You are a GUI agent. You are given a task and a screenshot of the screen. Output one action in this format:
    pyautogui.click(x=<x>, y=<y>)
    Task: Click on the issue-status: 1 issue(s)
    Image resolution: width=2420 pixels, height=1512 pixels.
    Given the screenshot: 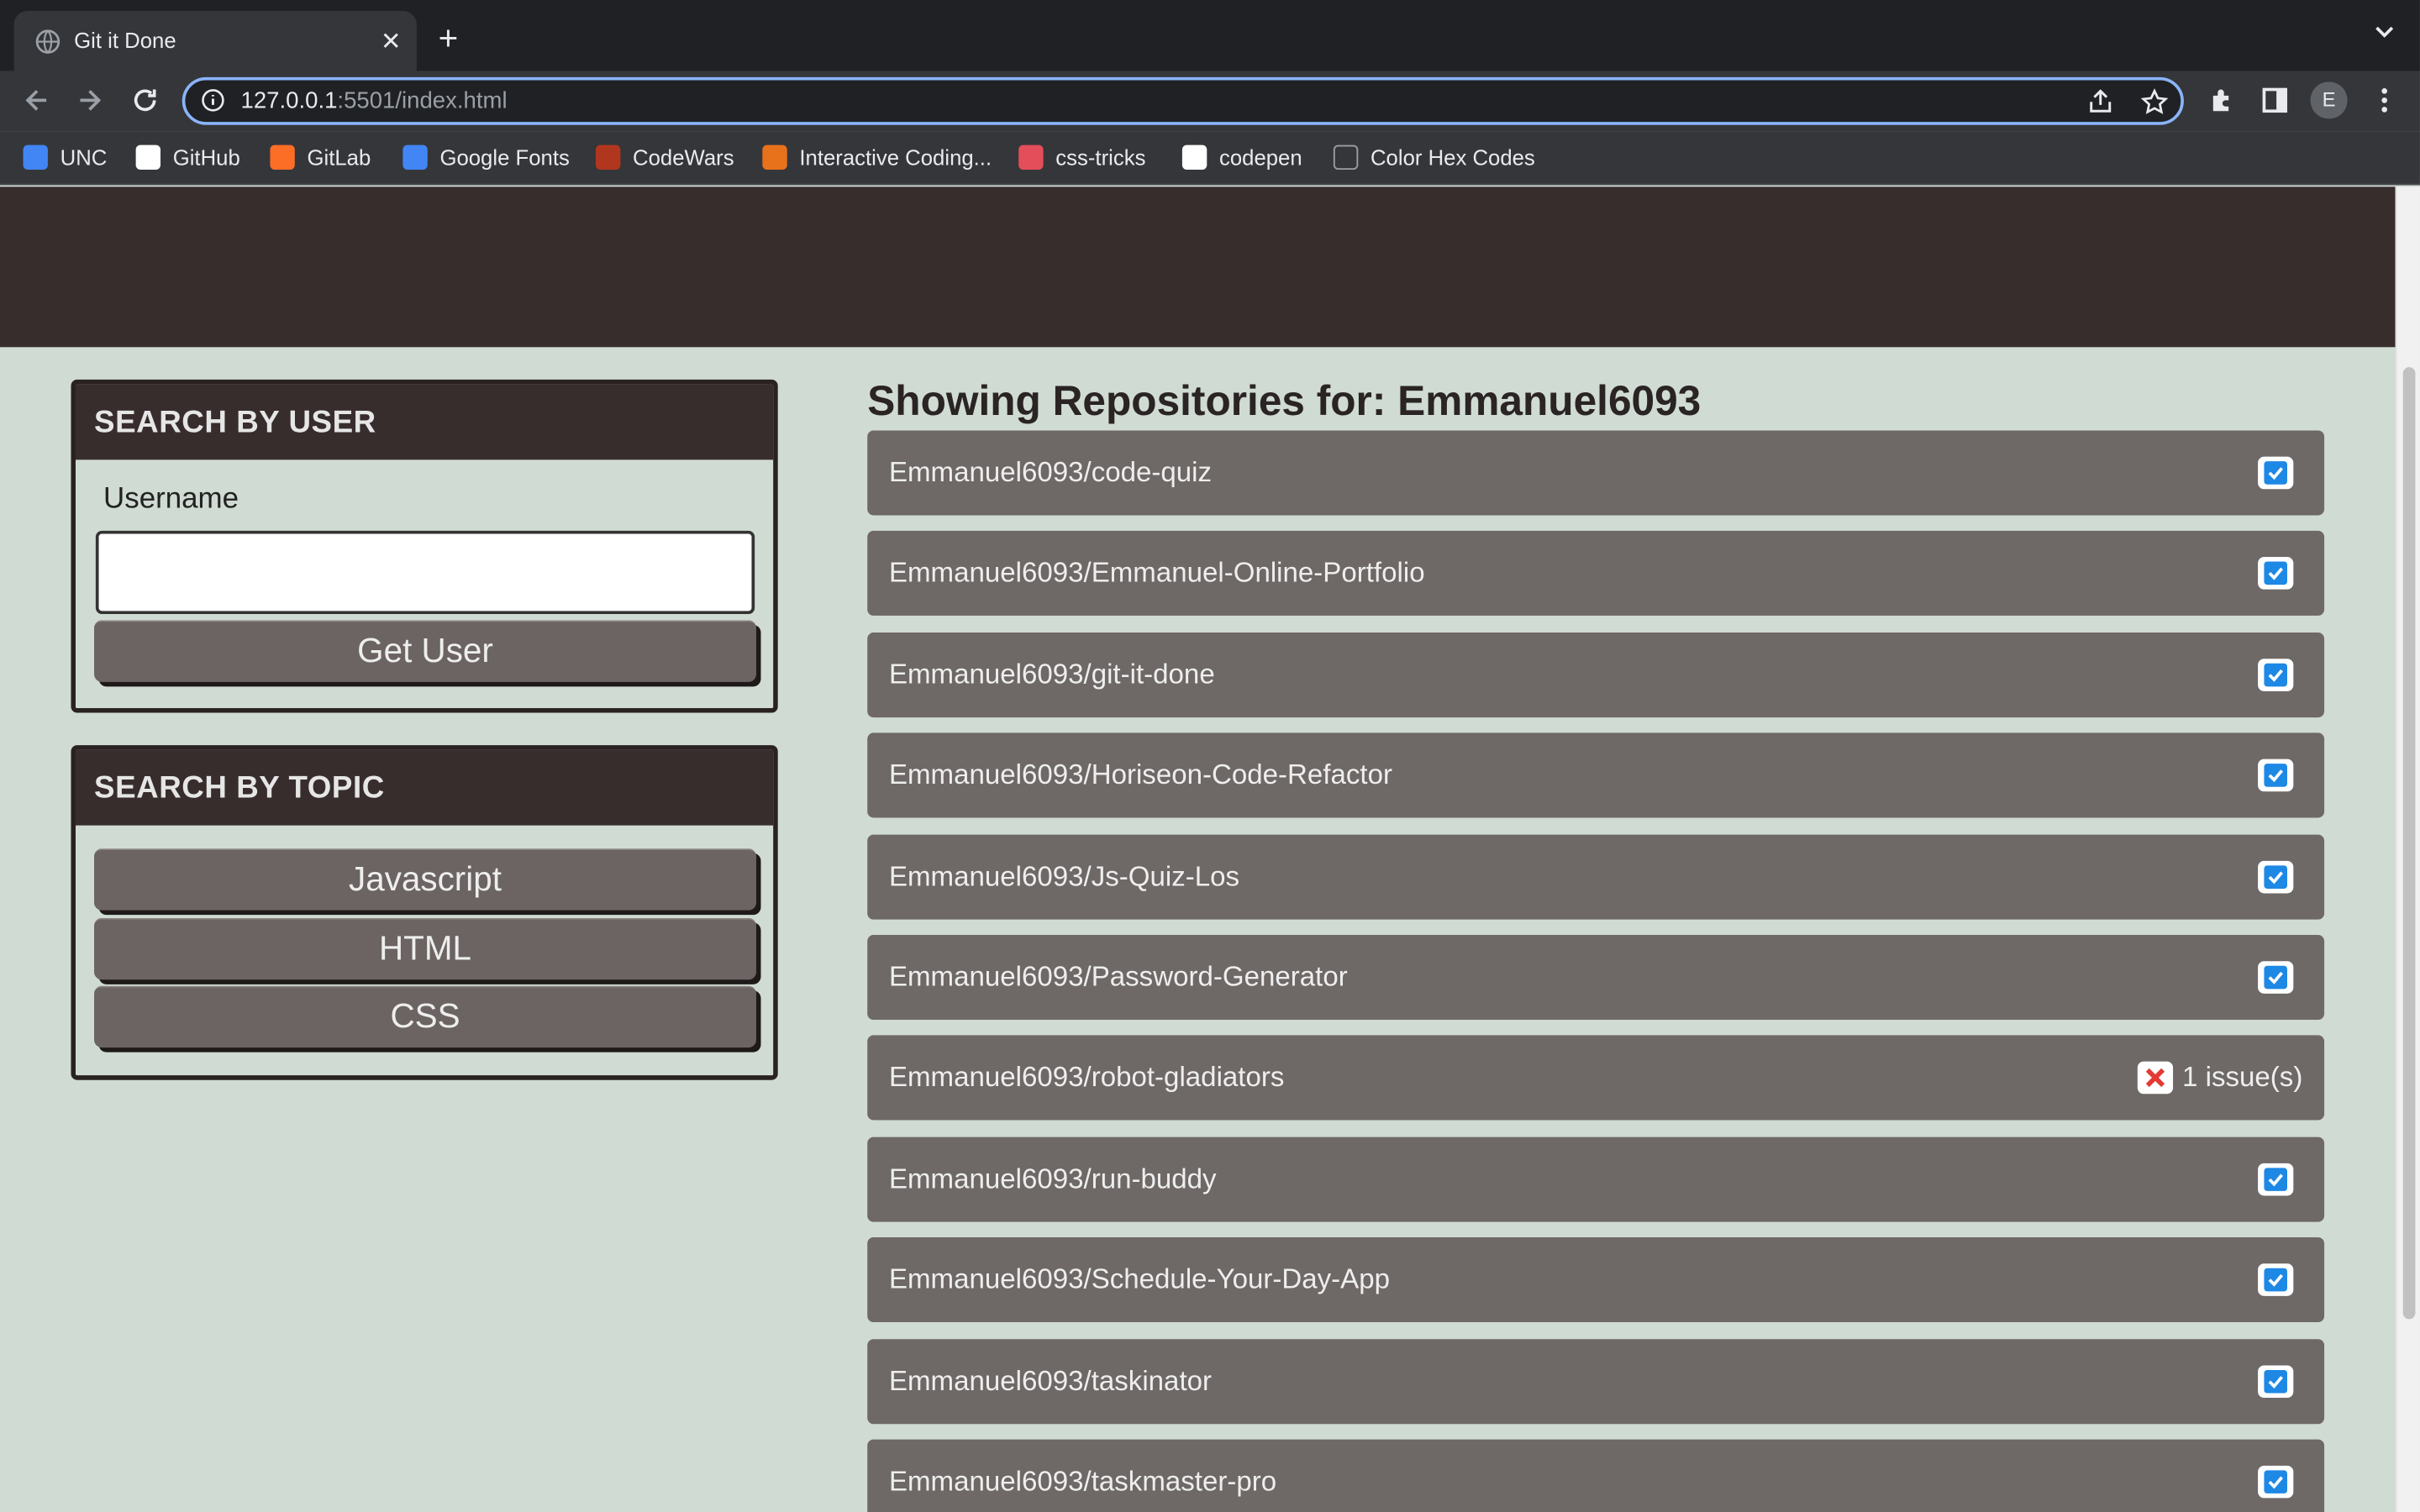 What is the action you would take?
    pyautogui.click(x=2220, y=1078)
    